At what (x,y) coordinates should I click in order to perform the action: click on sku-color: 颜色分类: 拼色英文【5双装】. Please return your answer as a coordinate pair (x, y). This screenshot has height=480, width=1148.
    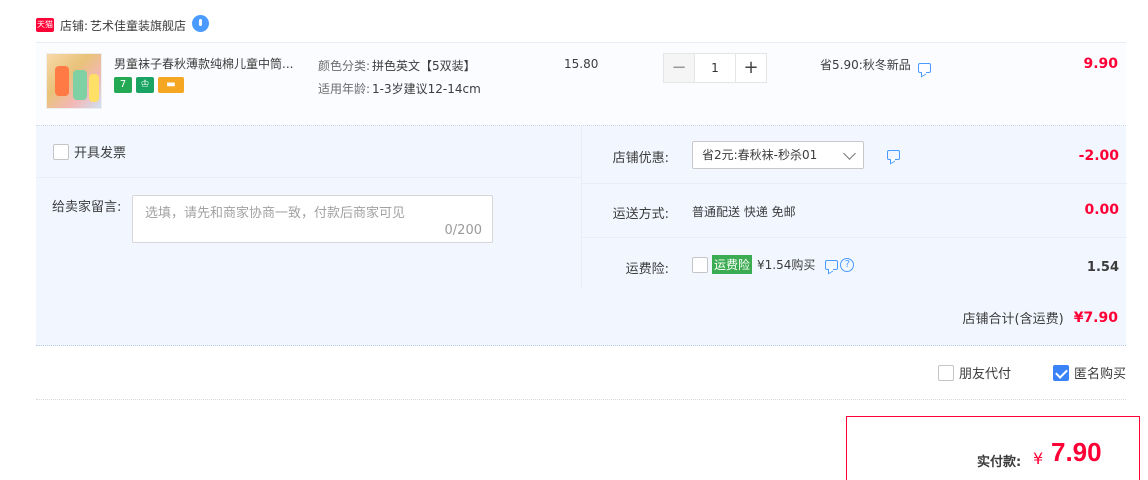
    Looking at the image, I should click on (397, 65).